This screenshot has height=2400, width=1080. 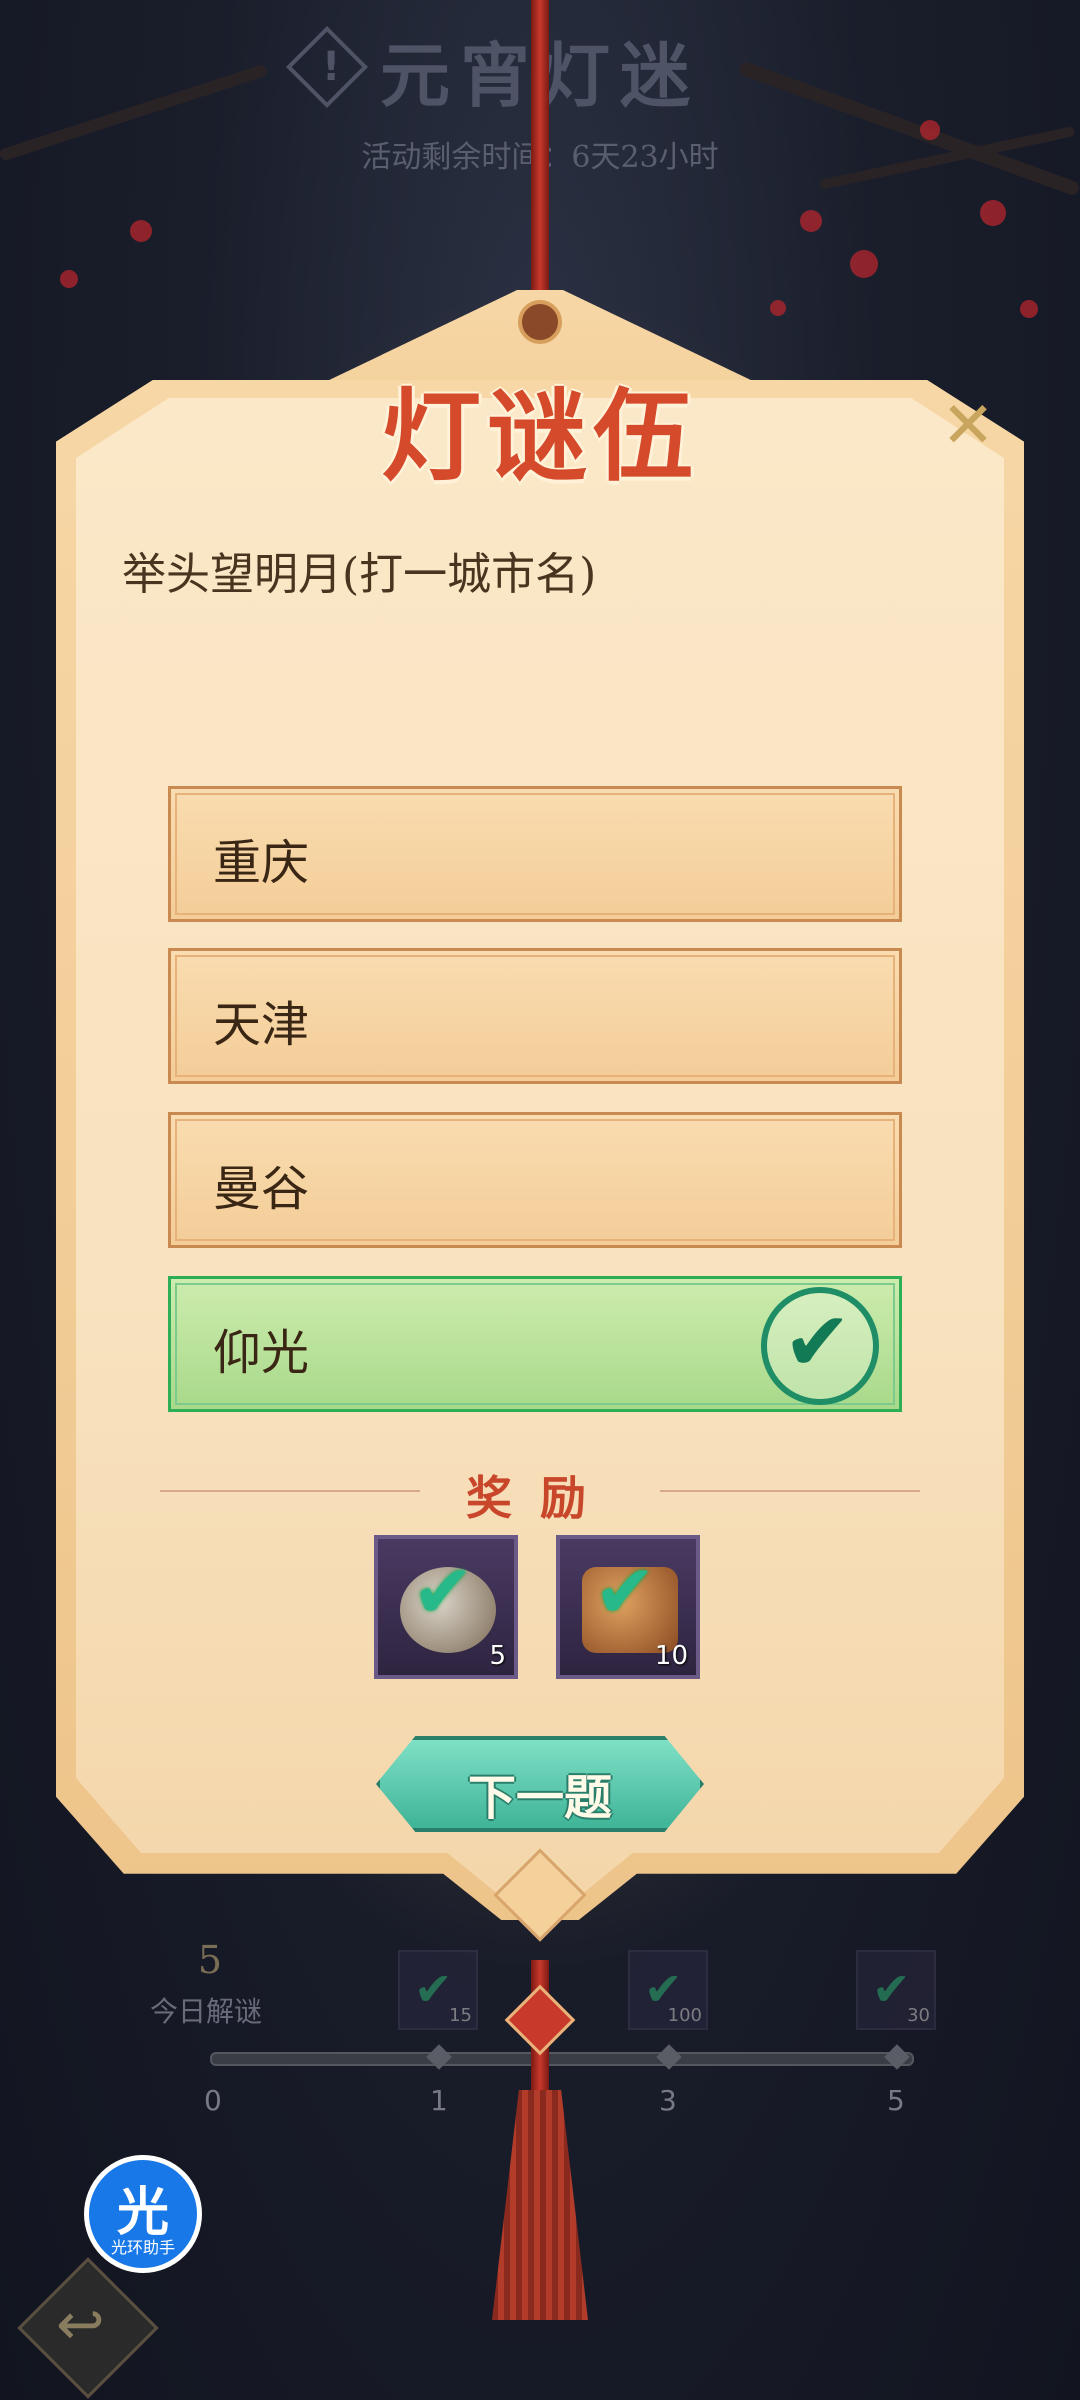 I want to click on option-label: 曼谷, so click(x=261, y=1189).